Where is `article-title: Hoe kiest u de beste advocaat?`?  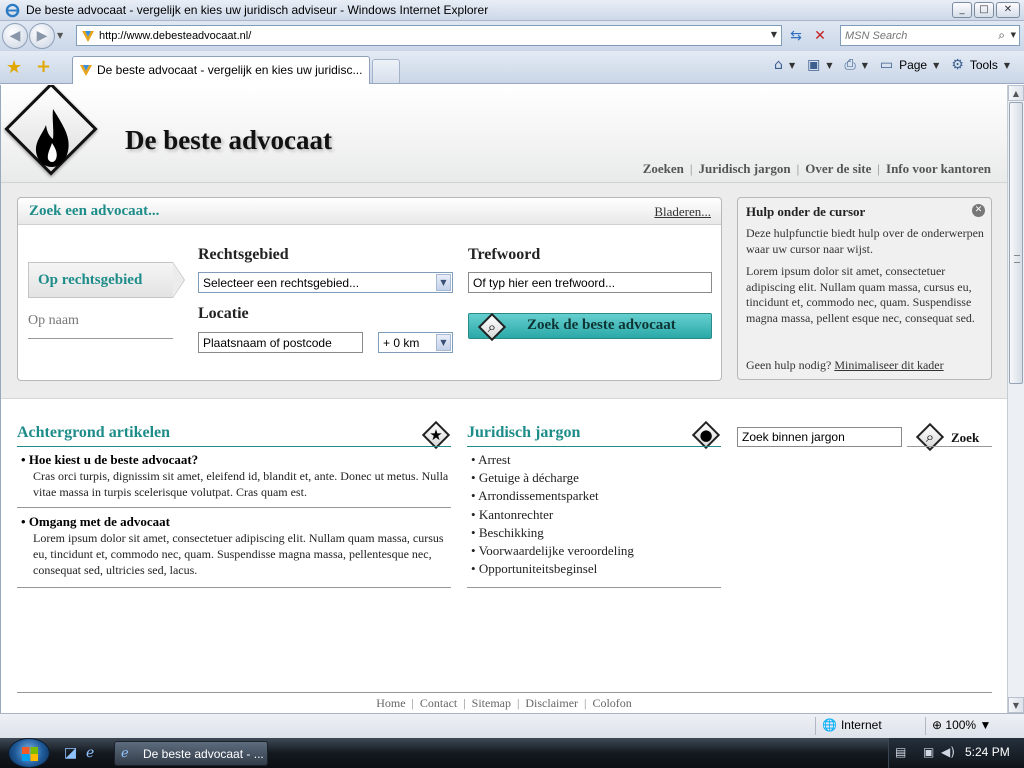
article-title: Hoe kiest u de beste advocaat? is located at coordinates (236, 460).